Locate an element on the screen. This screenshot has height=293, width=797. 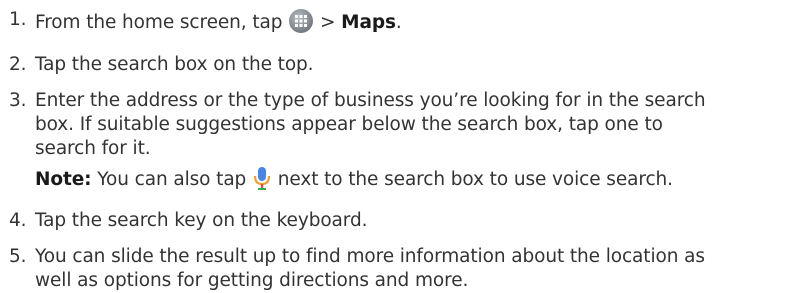
step-text: Tap the search box on the top. is located at coordinates (174, 64).